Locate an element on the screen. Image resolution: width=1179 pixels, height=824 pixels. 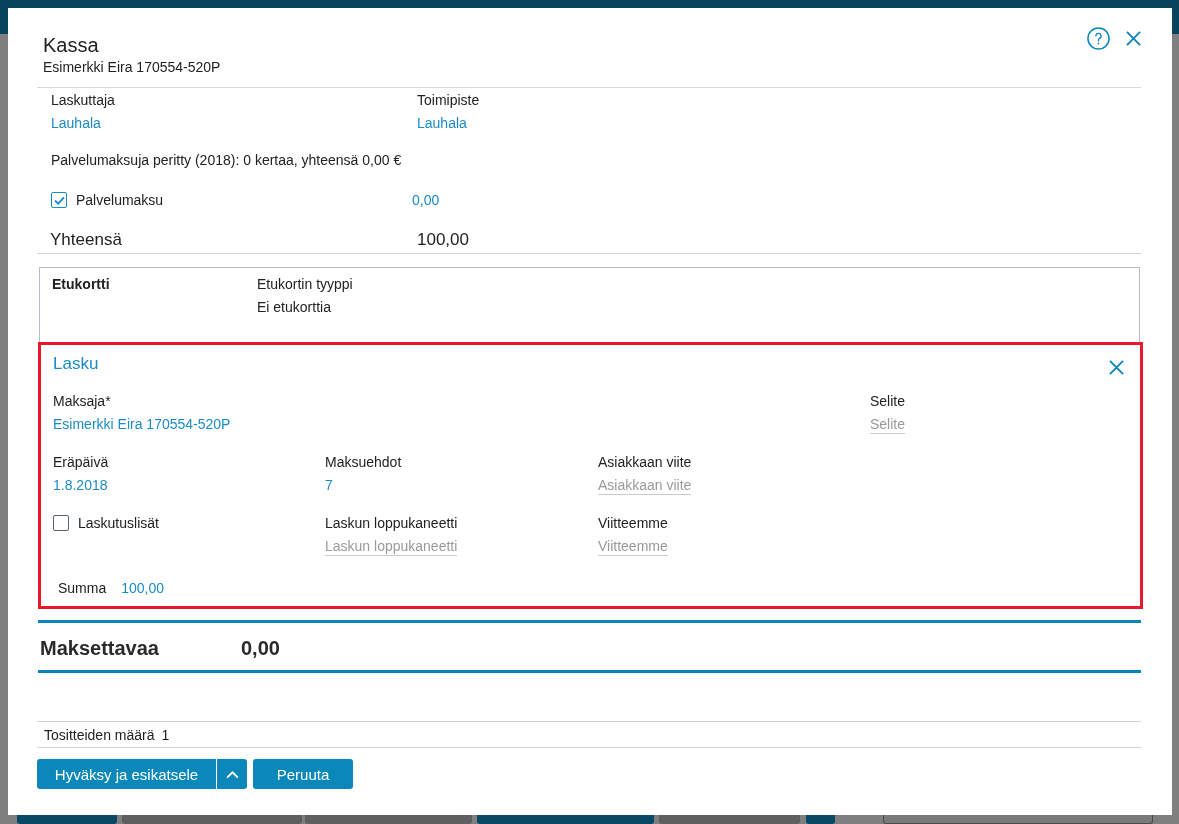
field-value: 7 is located at coordinates (329, 485).